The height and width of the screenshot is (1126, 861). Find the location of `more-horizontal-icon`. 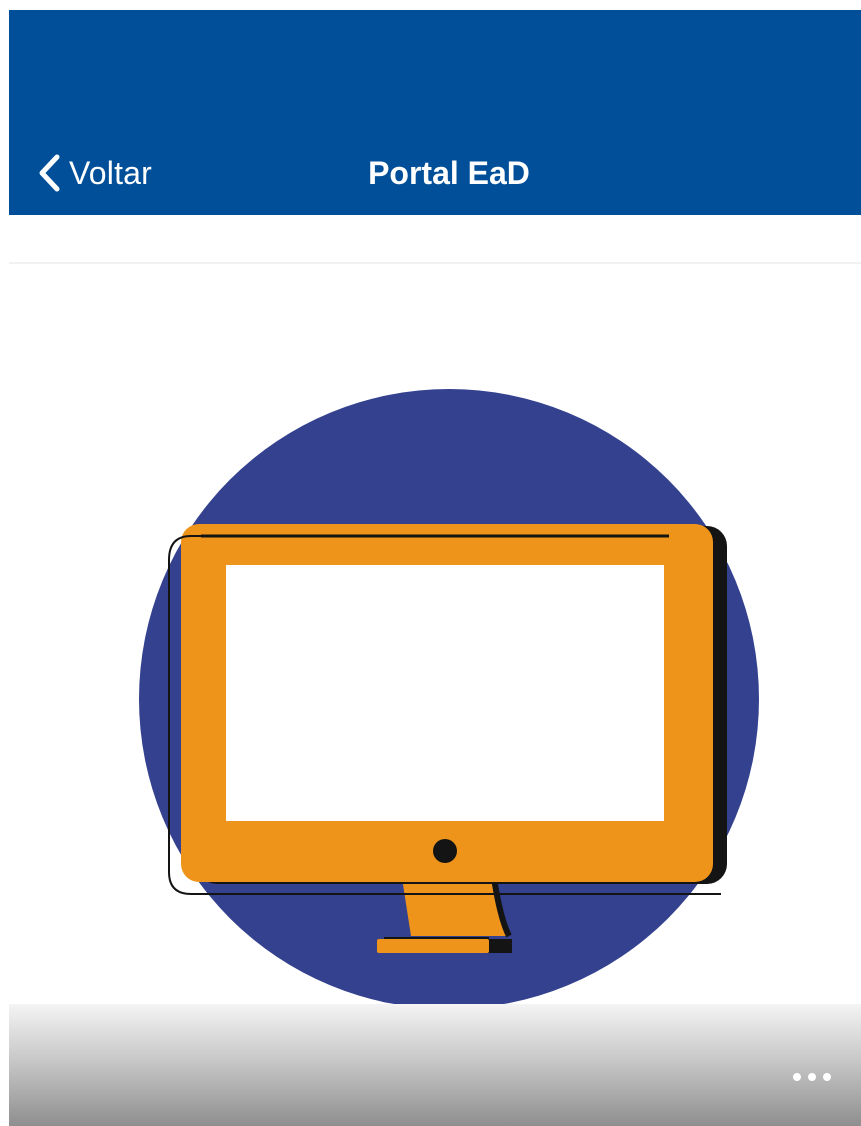

more-horizontal-icon is located at coordinates (812, 1077).